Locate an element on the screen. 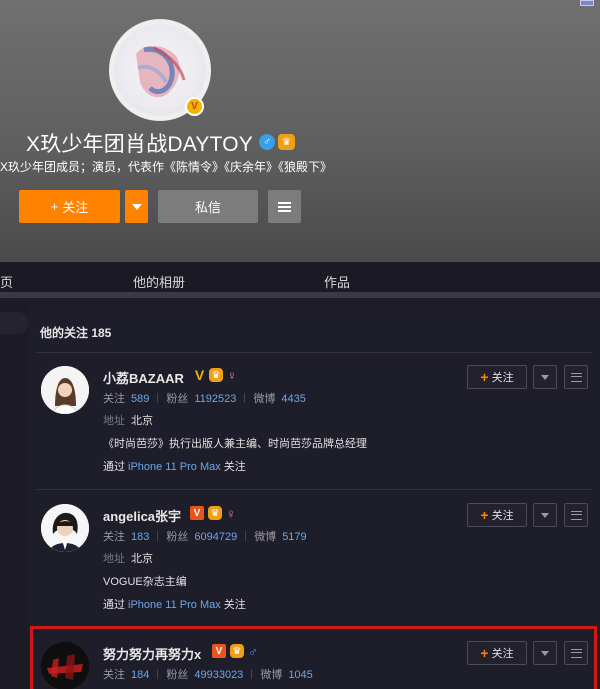  highlight-box is located at coordinates (313, 657).